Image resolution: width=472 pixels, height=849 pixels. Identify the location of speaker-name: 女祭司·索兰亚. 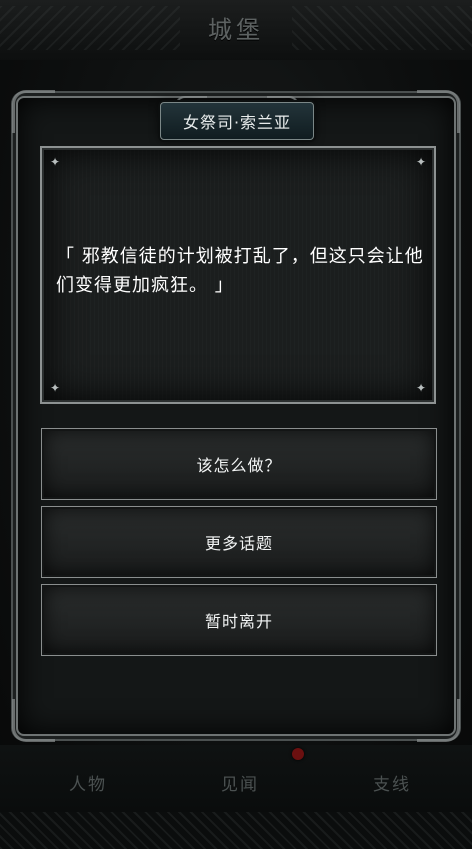
(237, 122).